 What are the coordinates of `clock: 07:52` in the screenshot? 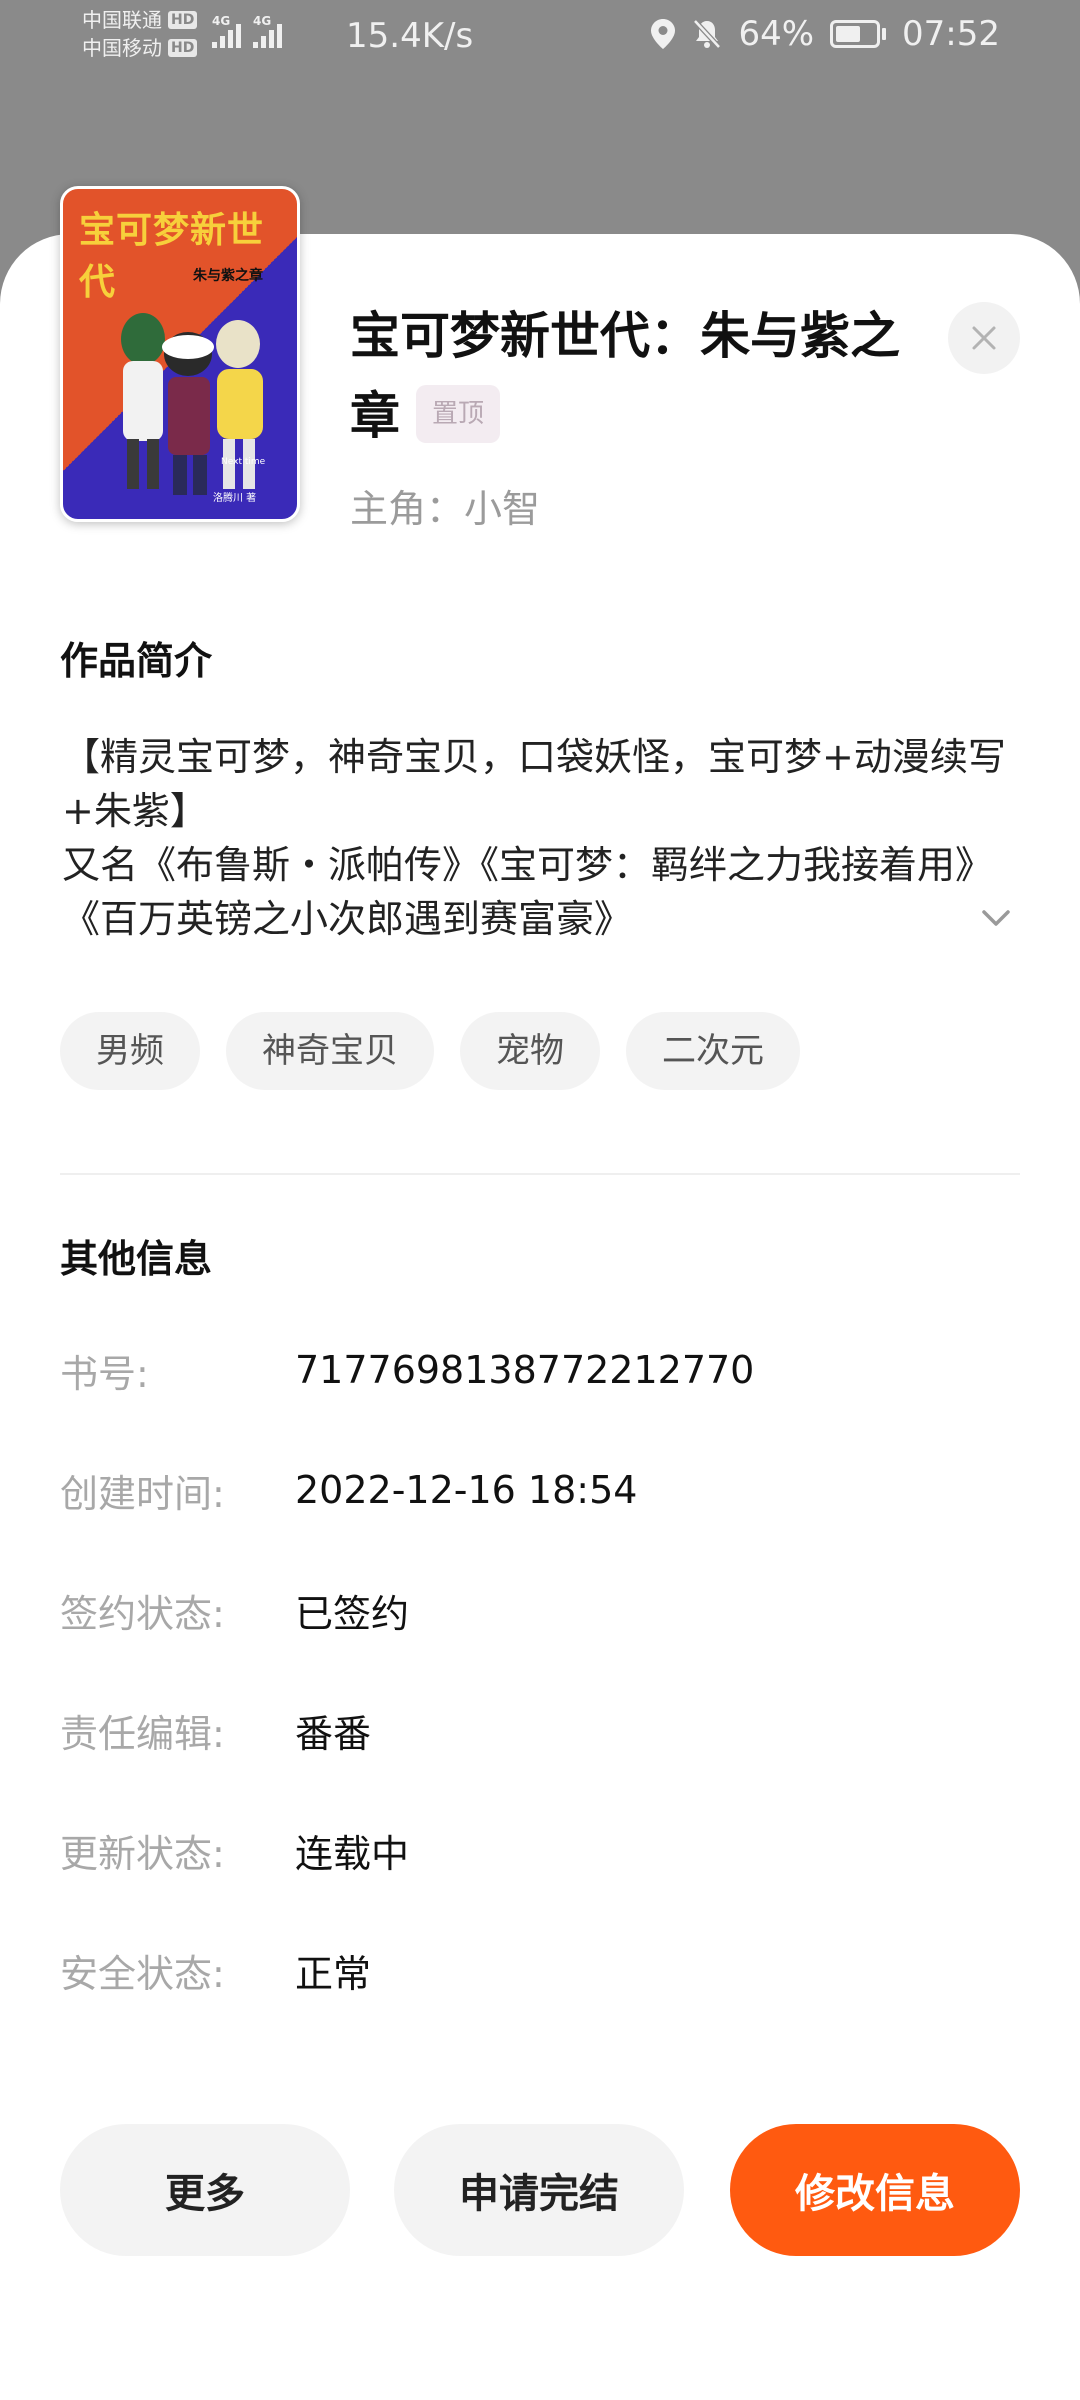 It's located at (951, 34).